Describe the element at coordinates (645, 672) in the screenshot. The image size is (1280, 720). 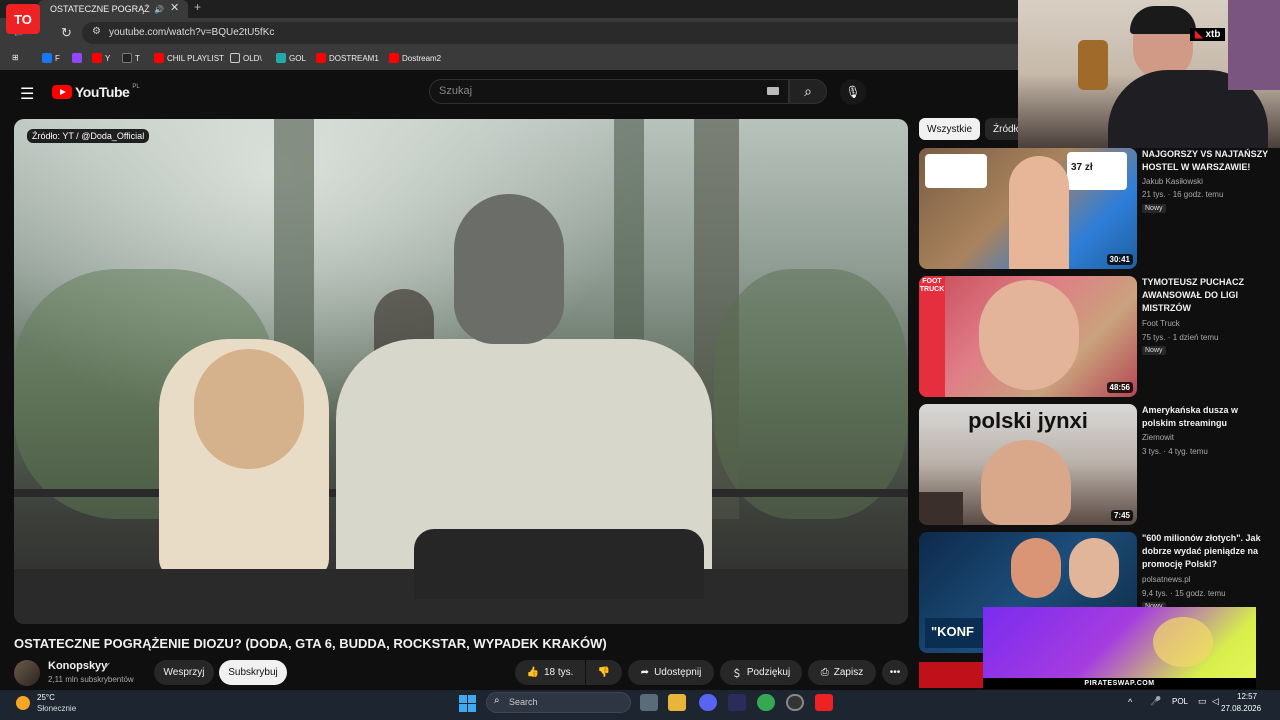
I see `share-icon: ➦` at that location.